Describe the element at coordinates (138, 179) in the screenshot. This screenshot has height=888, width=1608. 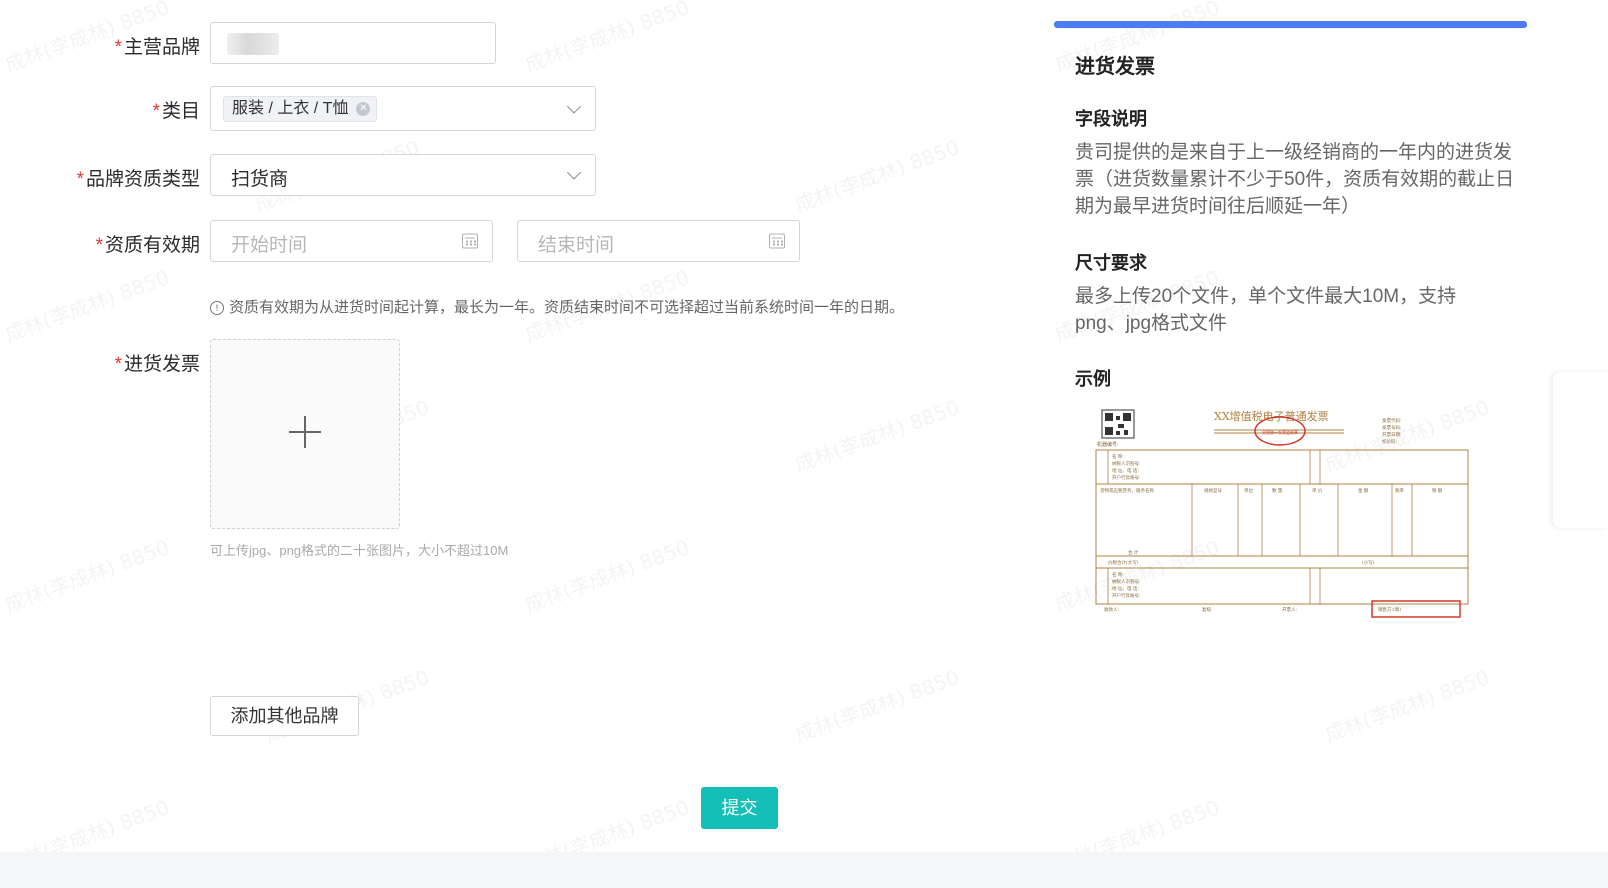
I see `qualification-type-label: * 品牌资质类型` at that location.